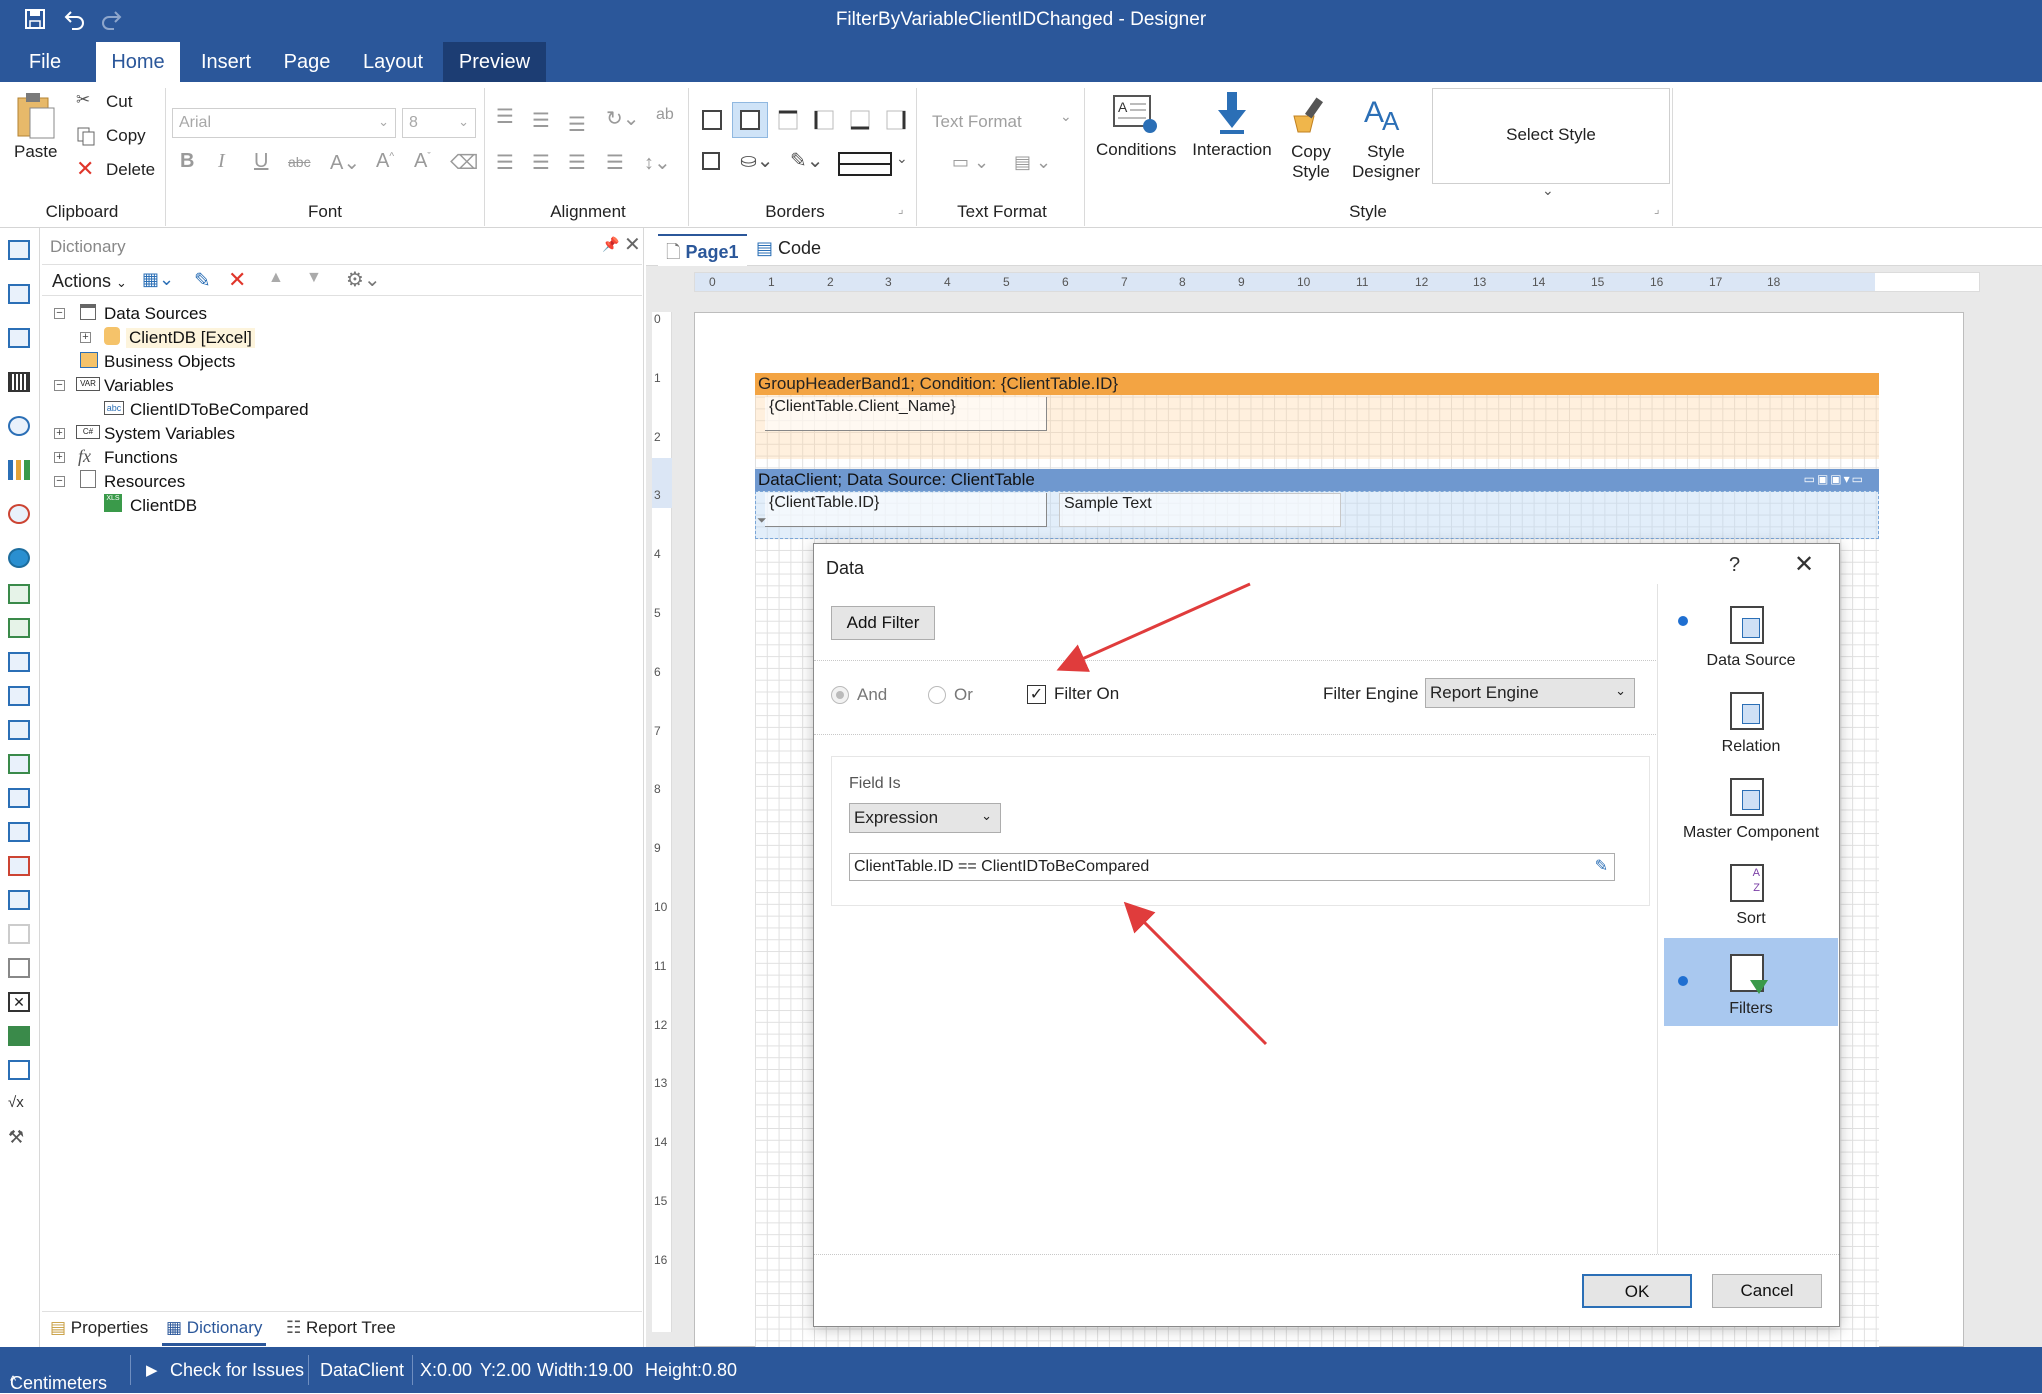  I want to click on tools-icon: ⚒, so click(19, 1138).